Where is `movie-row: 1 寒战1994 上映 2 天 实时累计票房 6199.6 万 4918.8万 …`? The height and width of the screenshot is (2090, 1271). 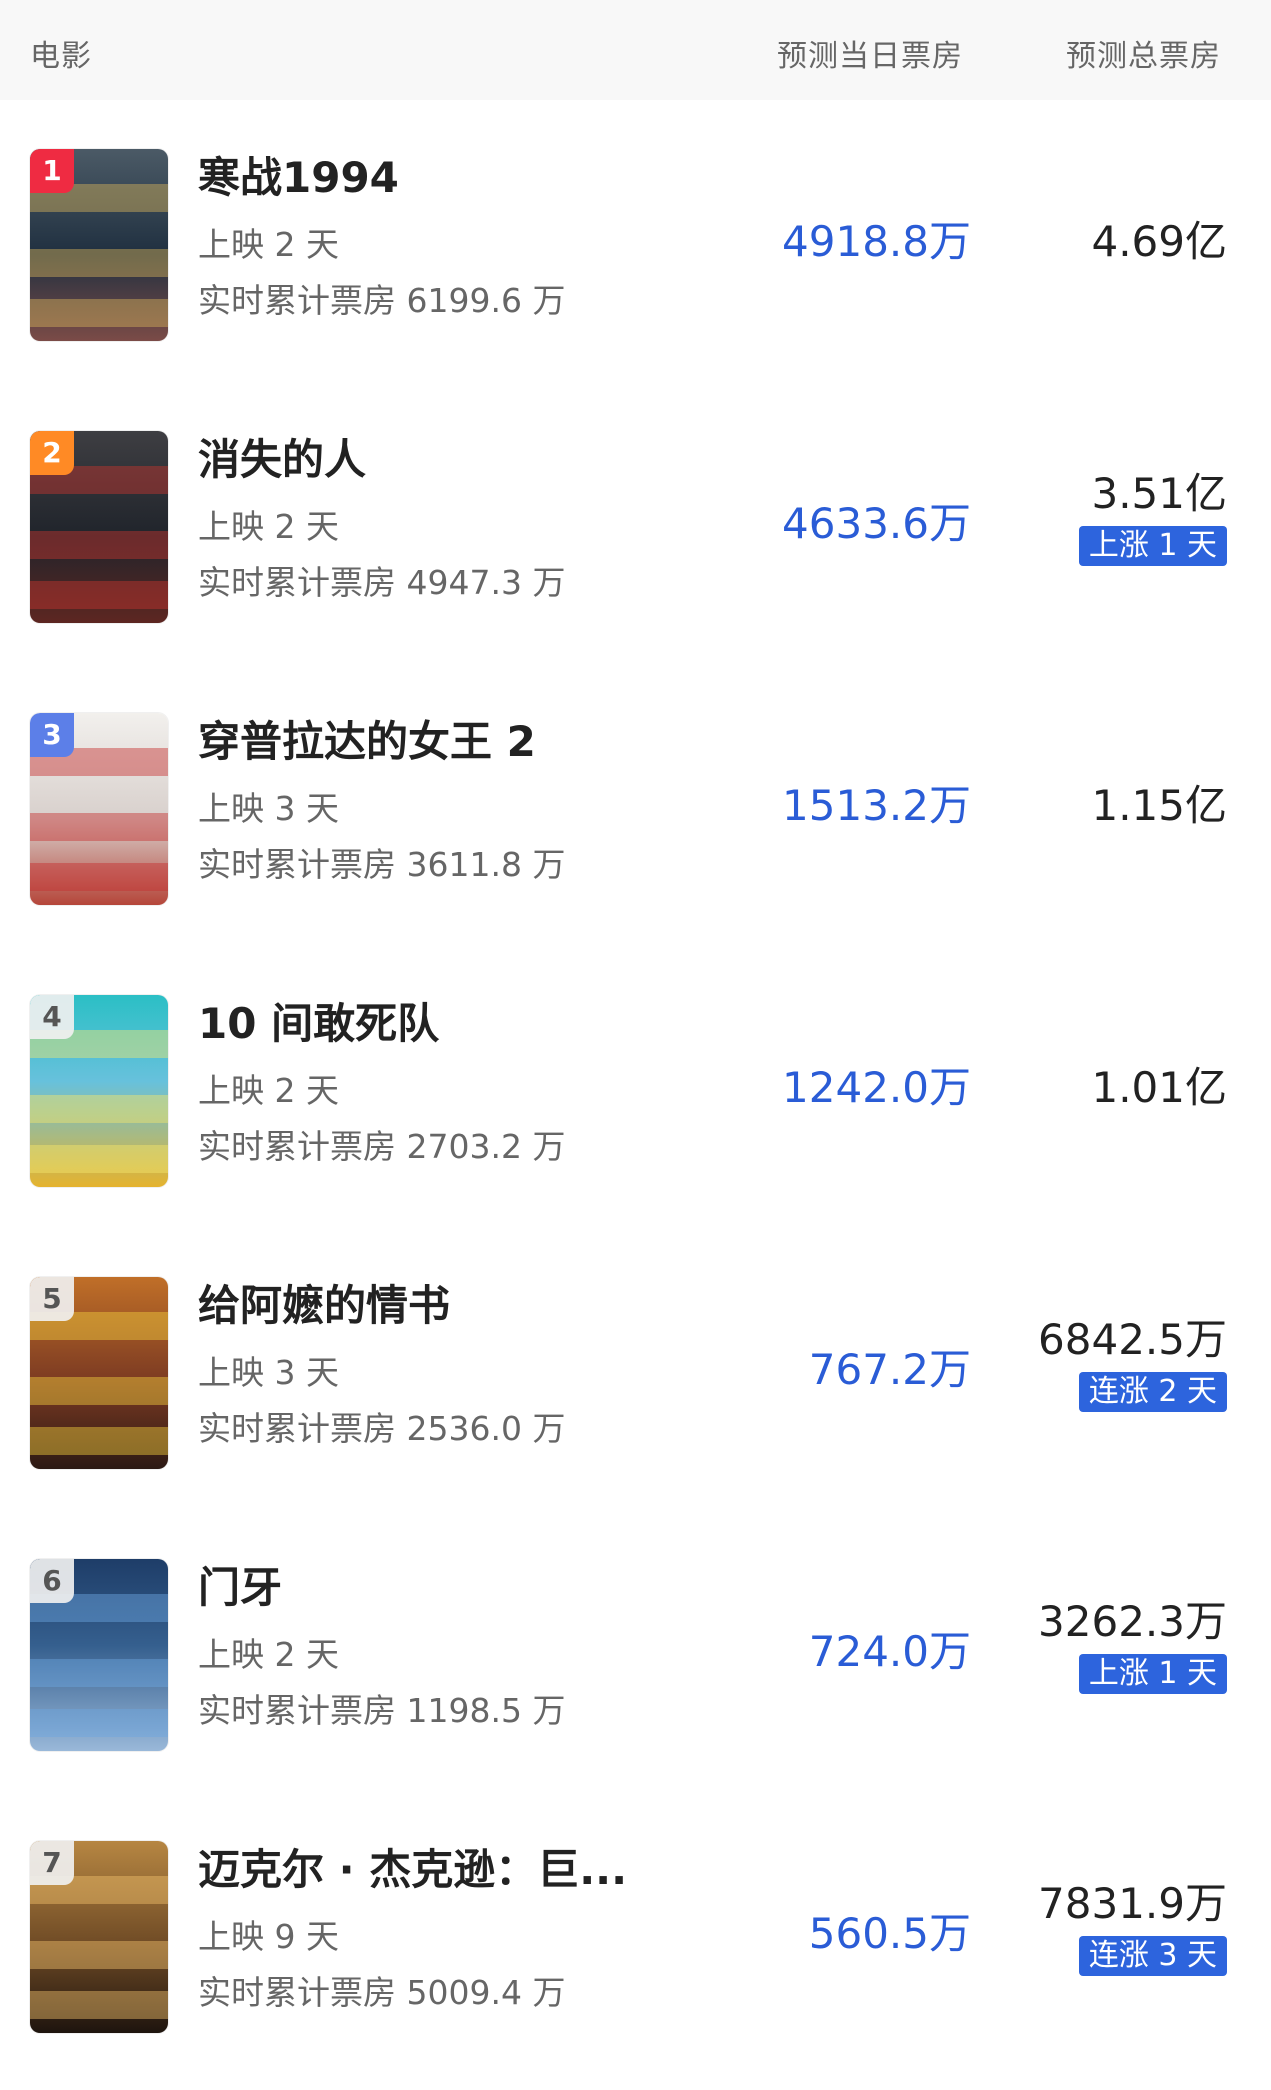
movie-row: 1 寒战1994 上映 2 天 实时累计票房 6199.6 万 4918.8万 … is located at coordinates (635, 241).